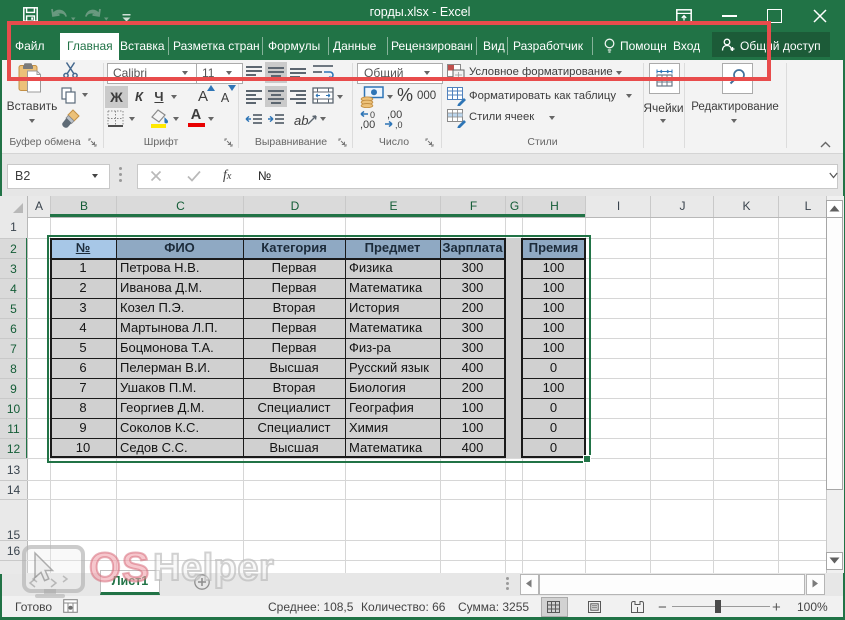  Describe the element at coordinates (399, 125) in the screenshot. I see `svg-text: ,0` at that location.